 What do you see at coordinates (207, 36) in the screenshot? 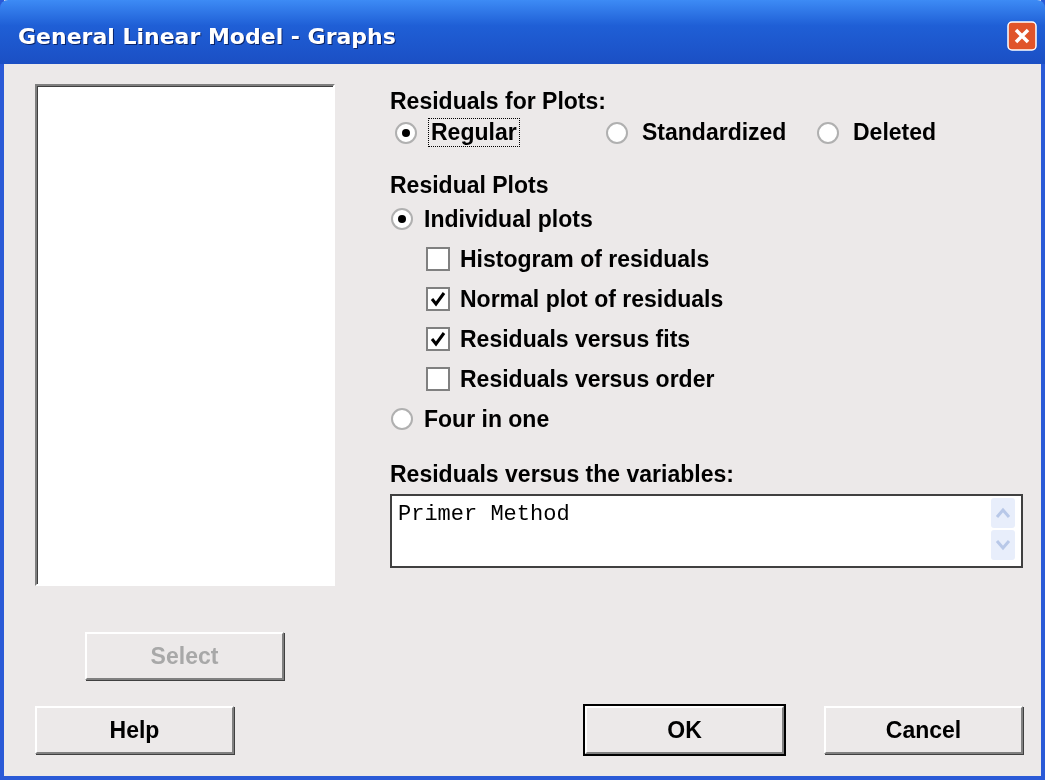
I see `window-title: General Linear Model - Graphs` at bounding box center [207, 36].